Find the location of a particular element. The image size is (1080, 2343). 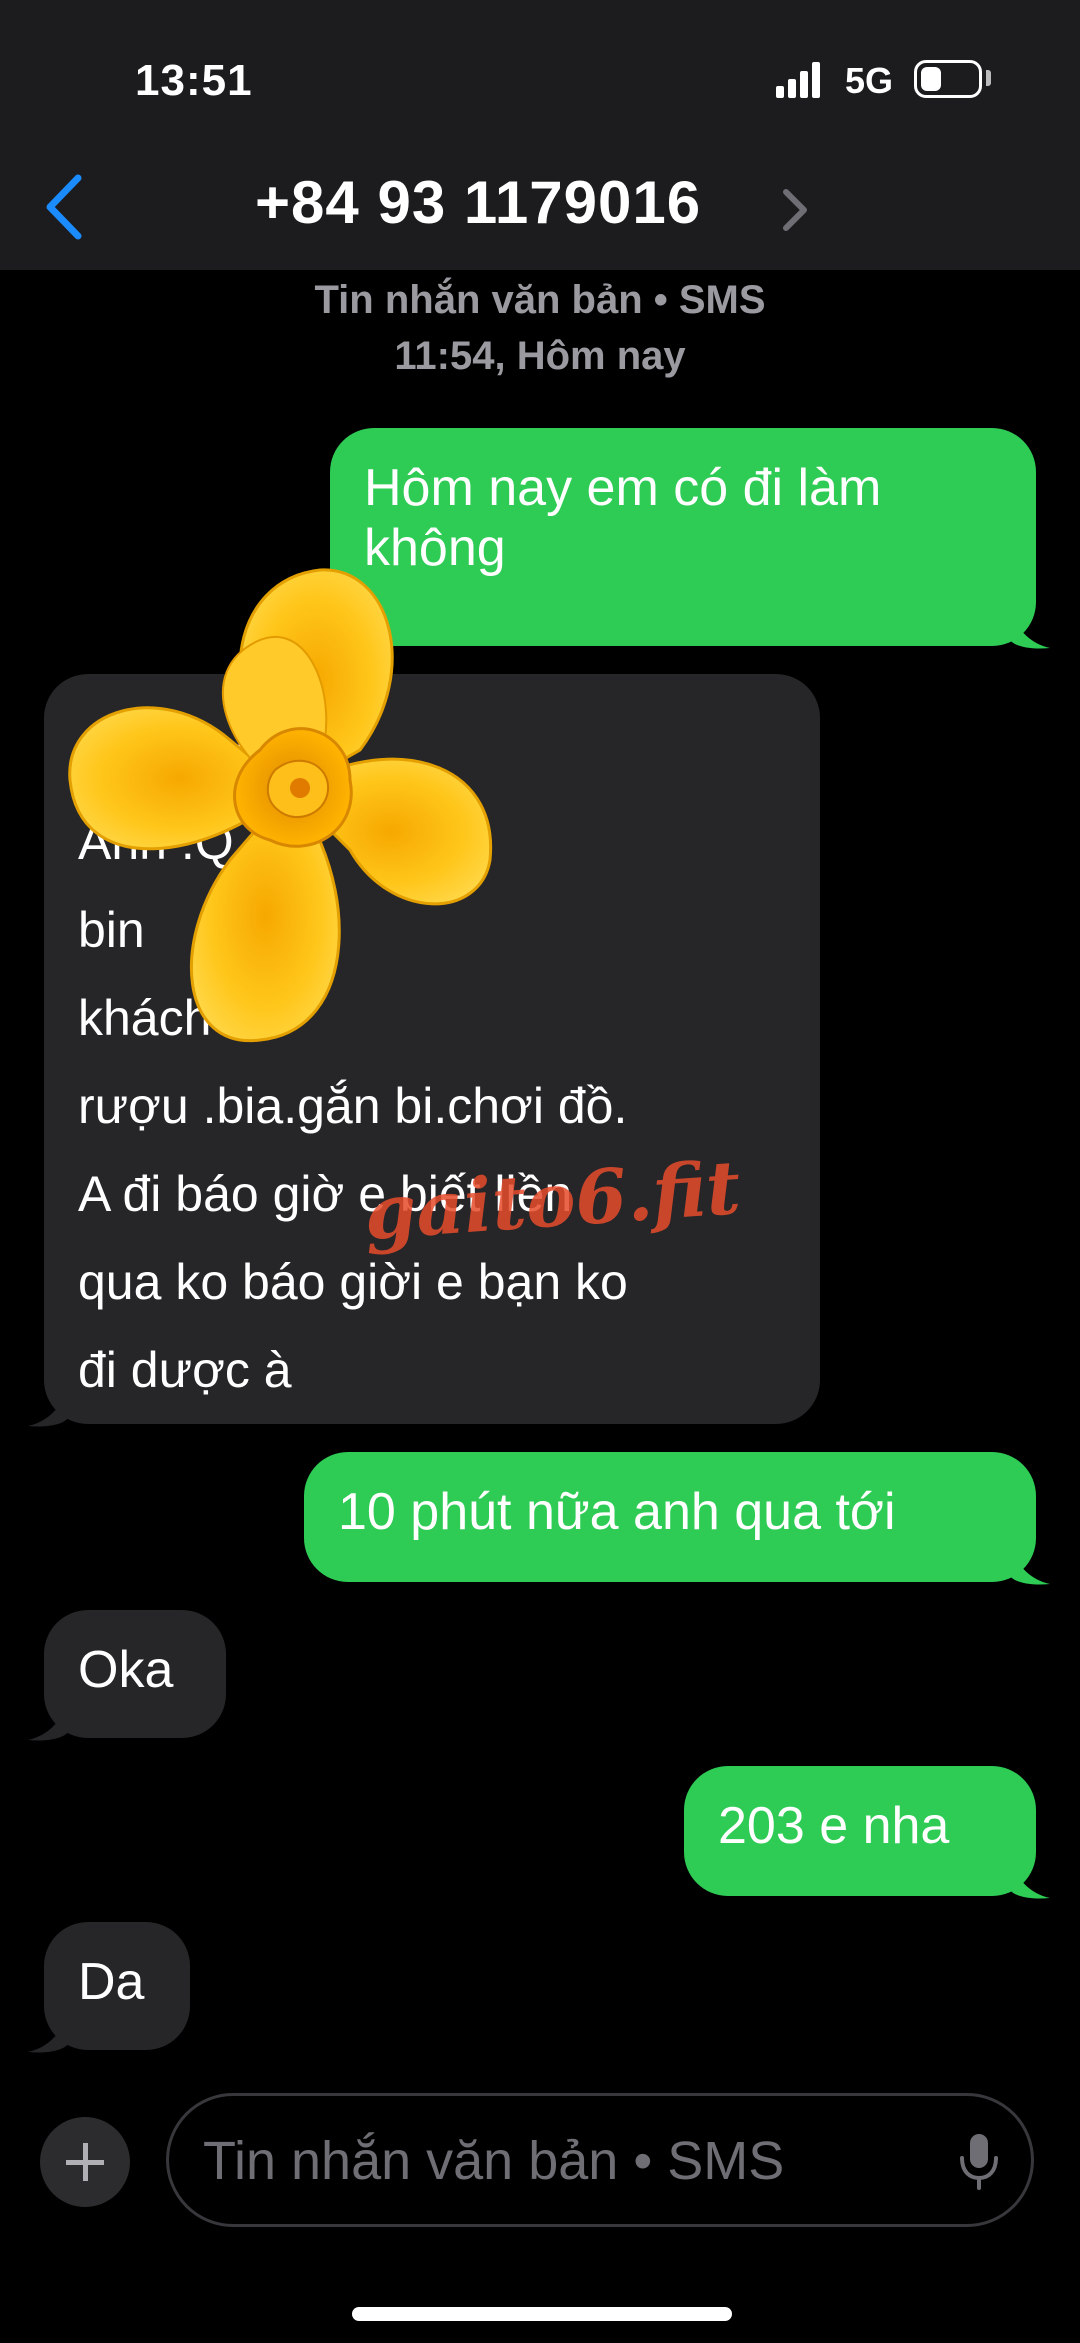

message-text: 203 e nha is located at coordinates (834, 1826).